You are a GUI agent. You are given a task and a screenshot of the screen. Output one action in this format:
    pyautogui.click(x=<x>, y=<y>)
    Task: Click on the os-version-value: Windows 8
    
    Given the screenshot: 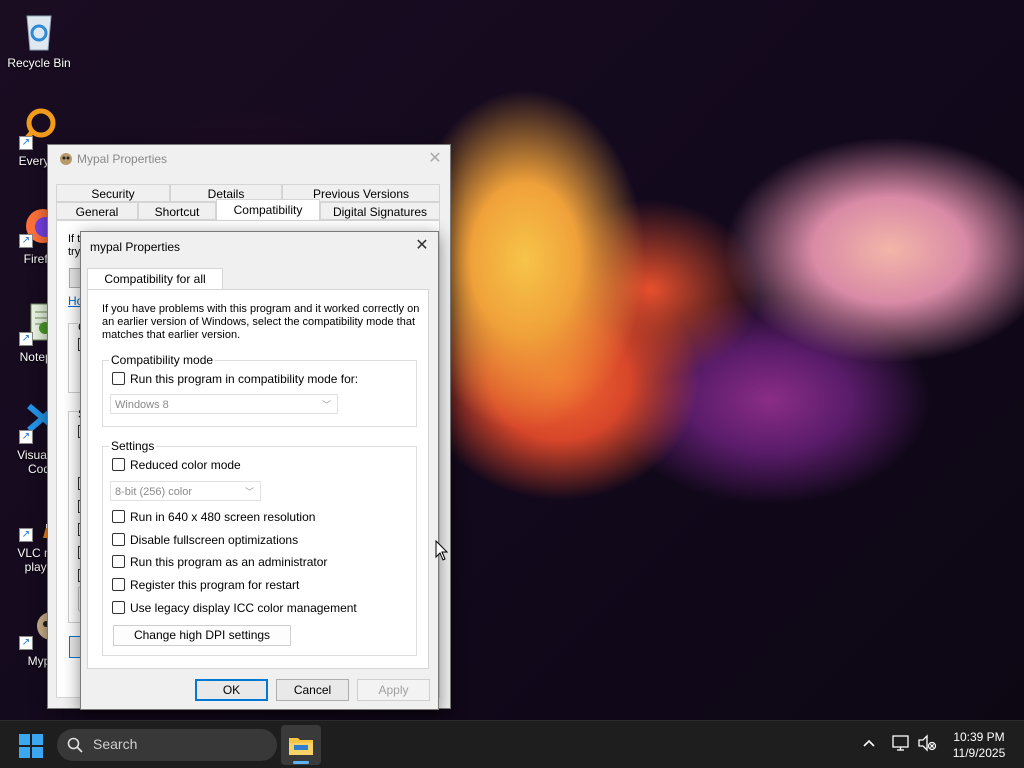 What is the action you would take?
    pyautogui.click(x=142, y=405)
    